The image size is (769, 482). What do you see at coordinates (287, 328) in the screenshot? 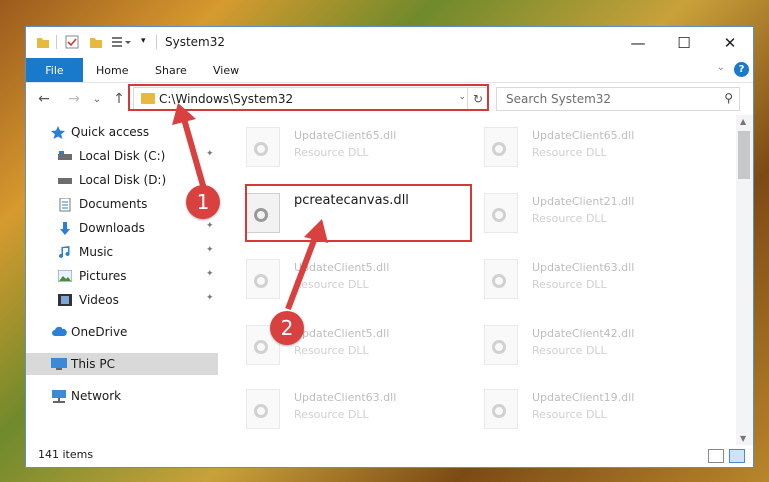
I see `step-2-badge: 2` at bounding box center [287, 328].